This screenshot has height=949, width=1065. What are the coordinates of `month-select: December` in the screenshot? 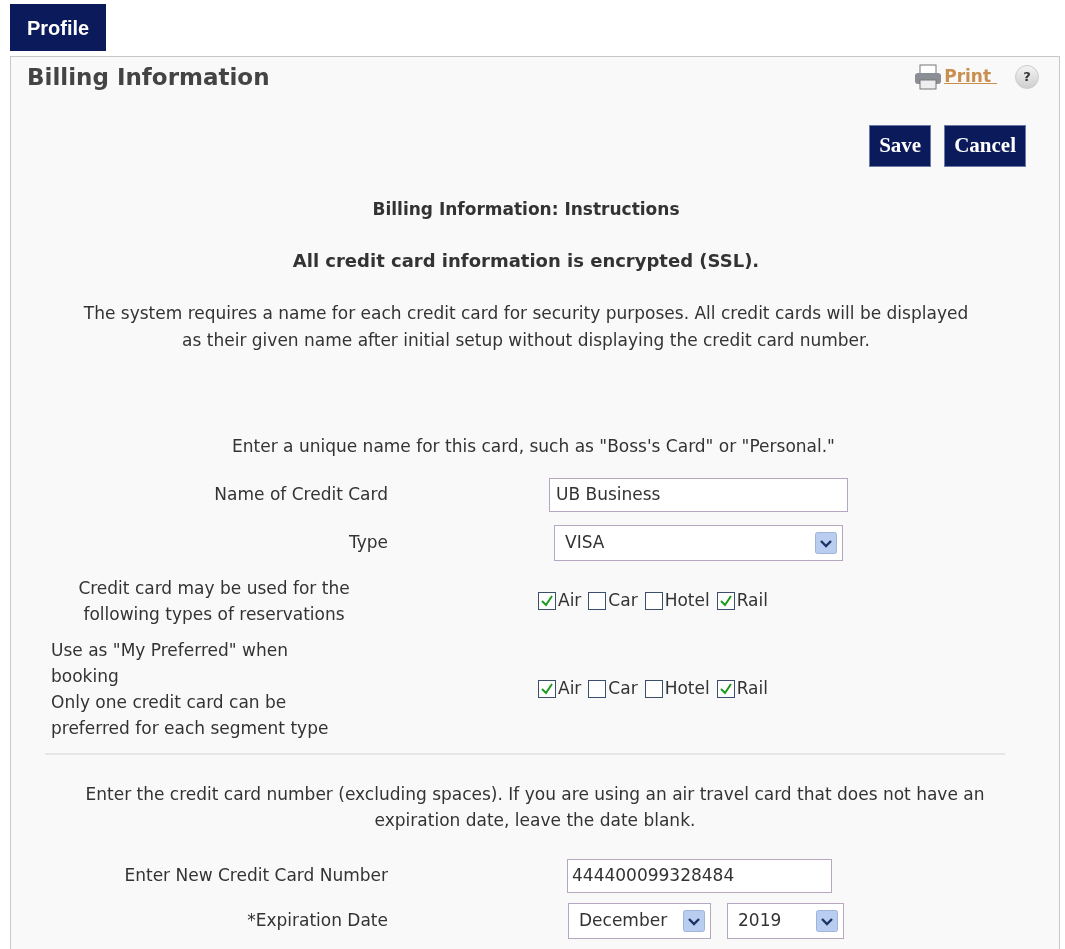 It's located at (639, 921).